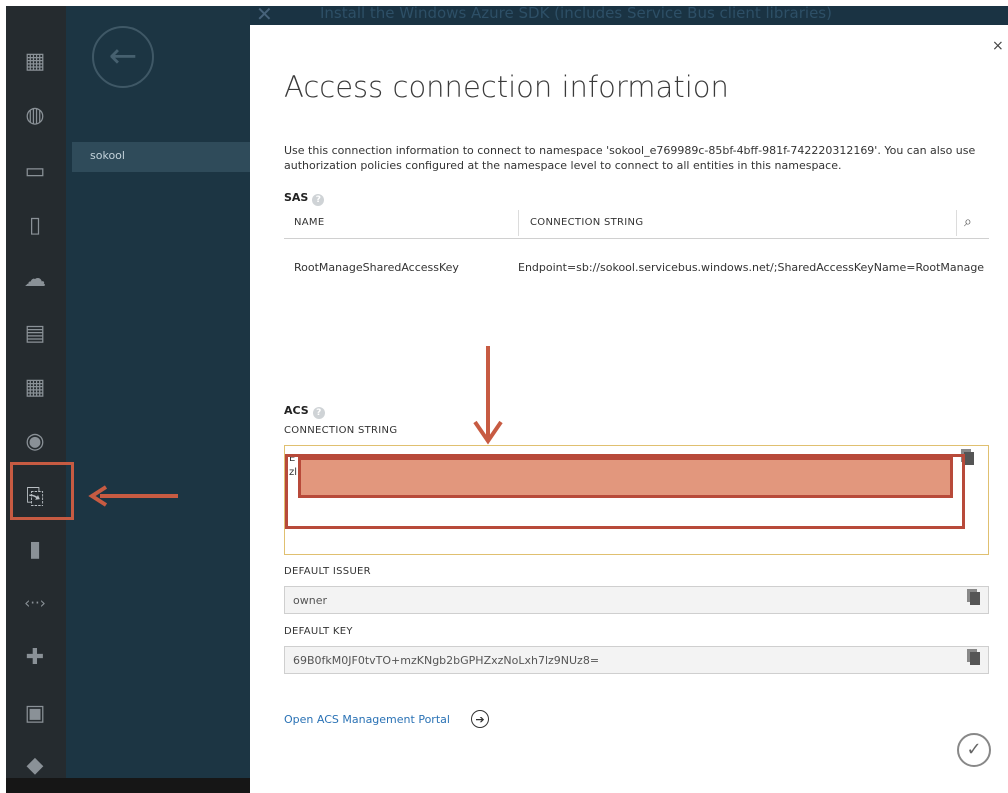 This screenshot has height=793, width=1008. Describe the element at coordinates (341, 430) in the screenshot. I see `connection-string-label: CONNECTION STRING` at that location.